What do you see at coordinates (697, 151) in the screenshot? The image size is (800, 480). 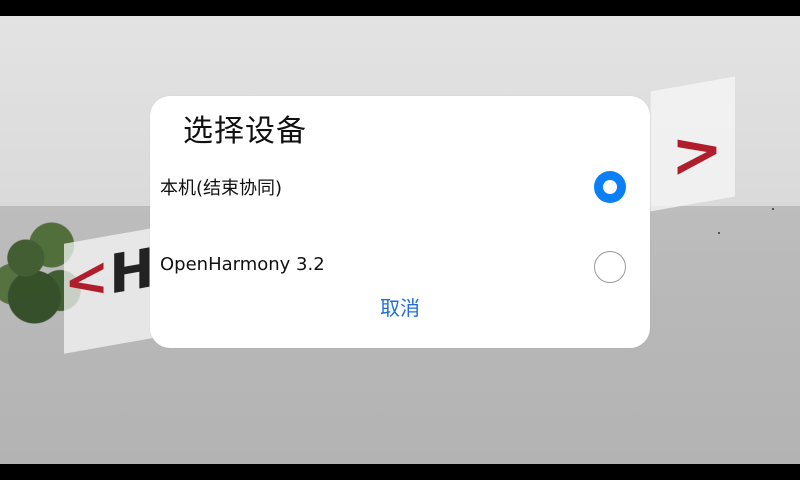 I see `sign-right-chevron: >` at bounding box center [697, 151].